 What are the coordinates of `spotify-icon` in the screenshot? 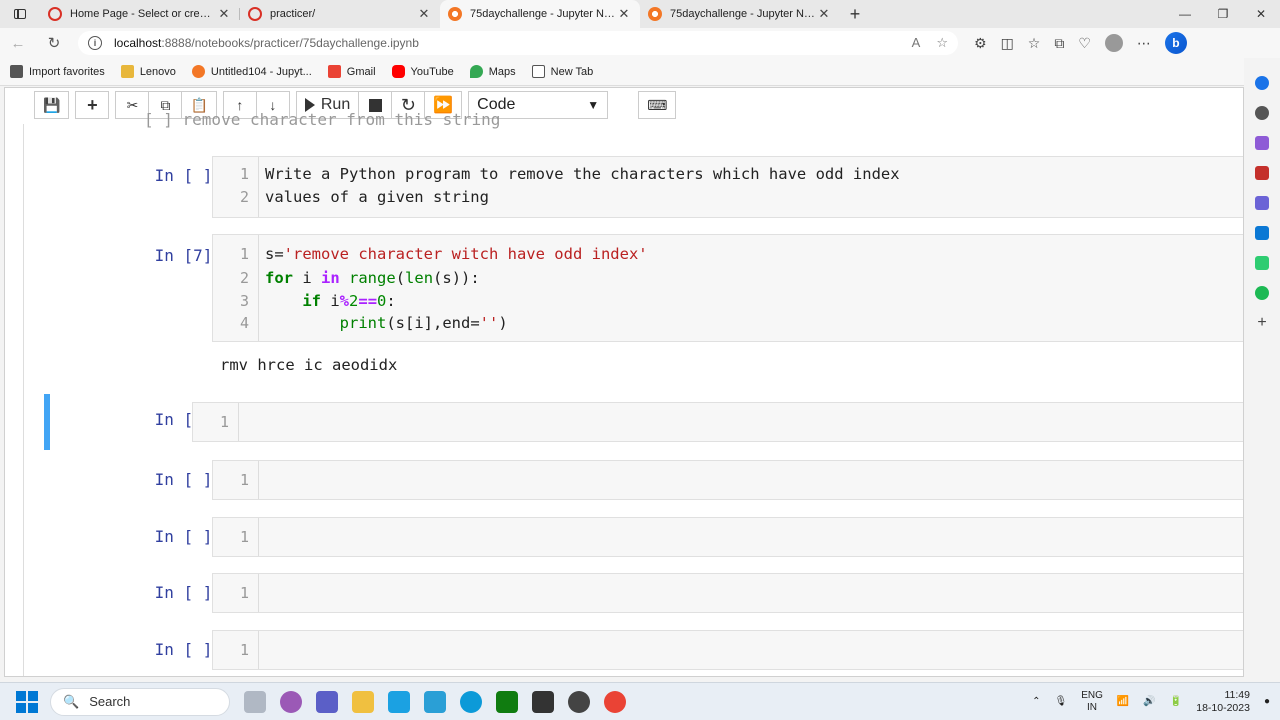 It's located at (1262, 293).